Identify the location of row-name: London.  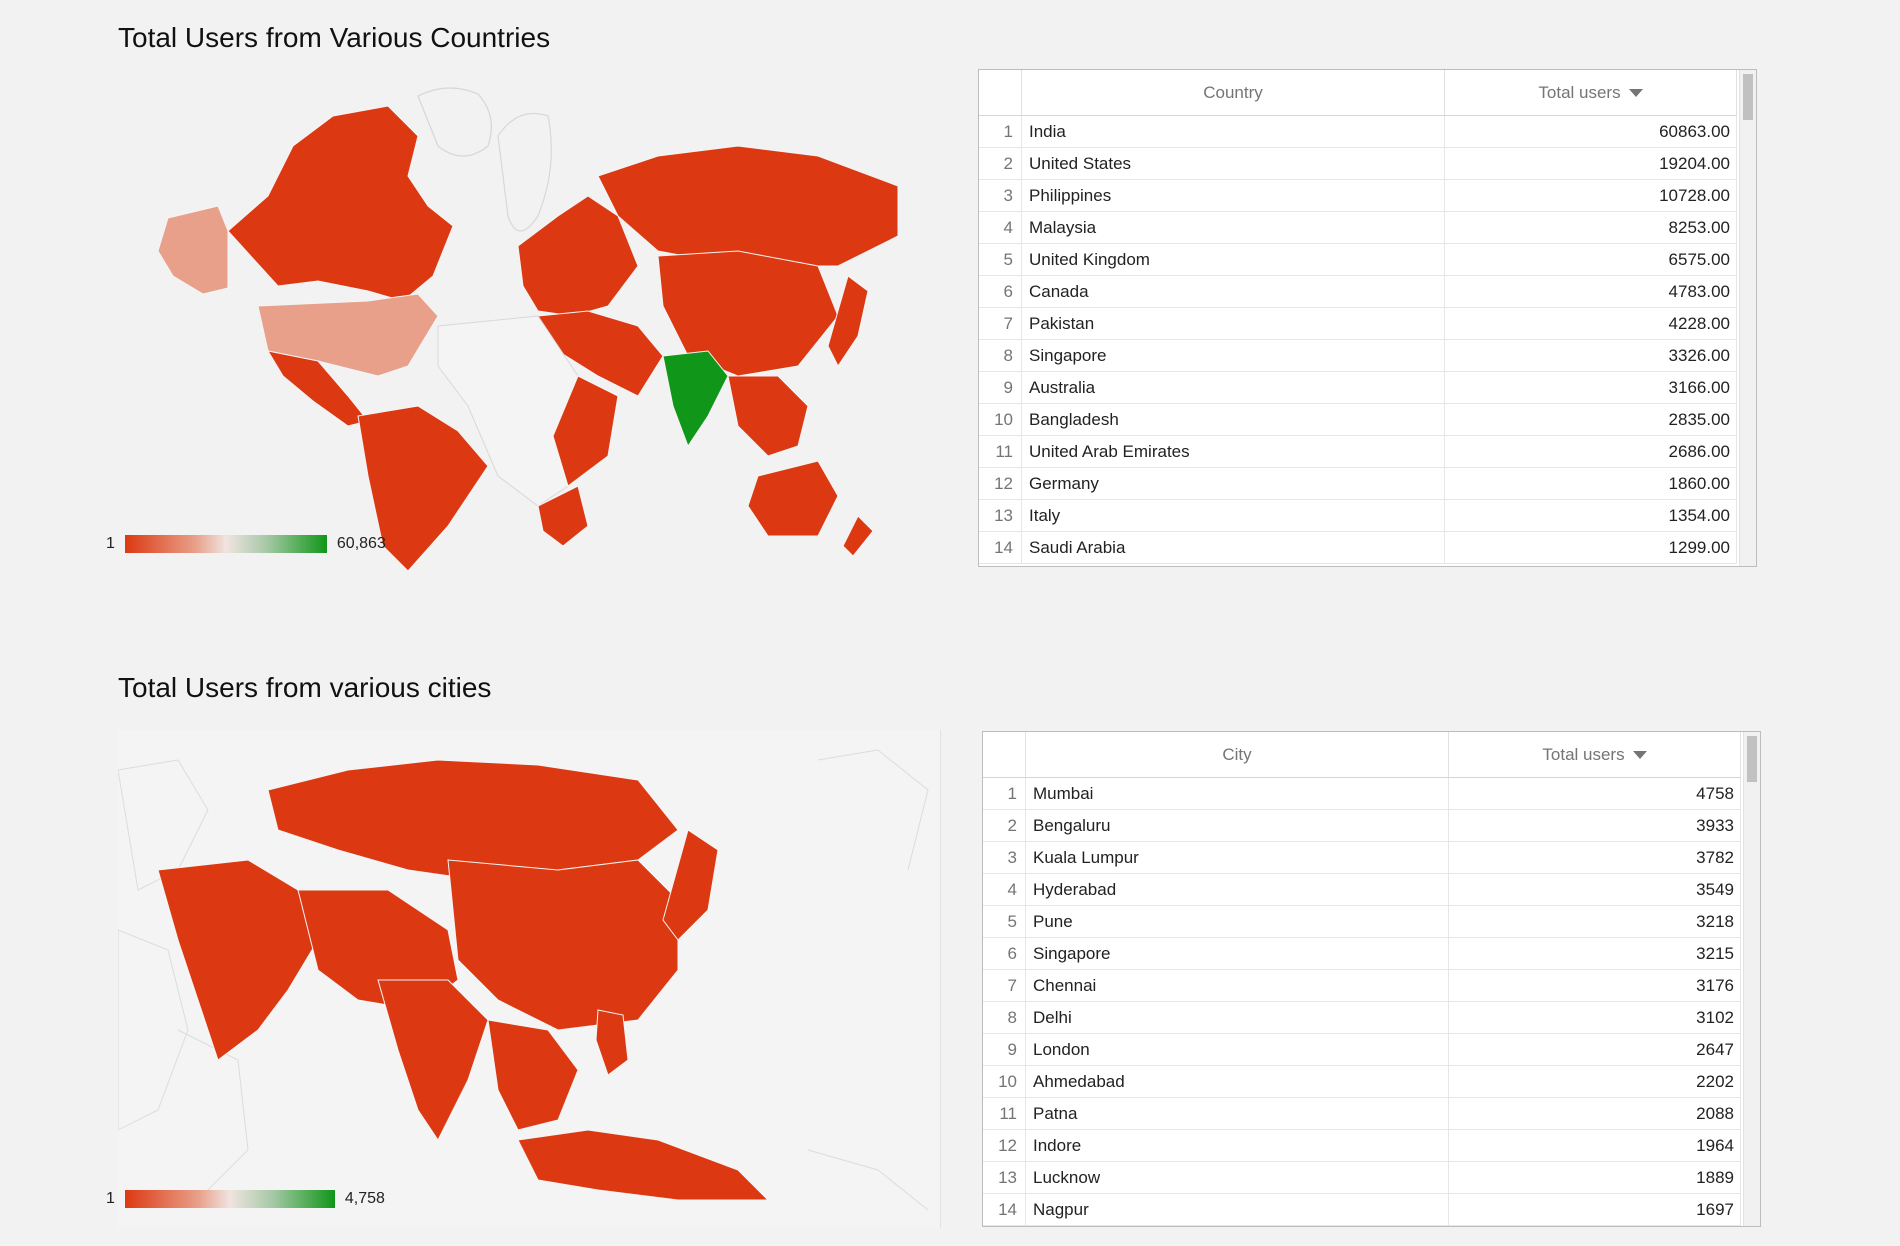
(1237, 1049).